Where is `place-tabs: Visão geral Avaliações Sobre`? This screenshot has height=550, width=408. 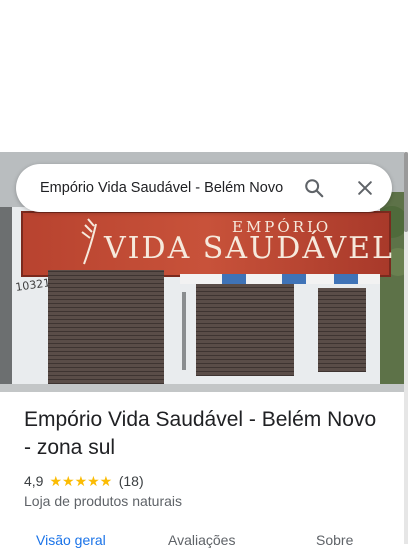 place-tabs: Visão geral Avaliações Sobre is located at coordinates (202, 540).